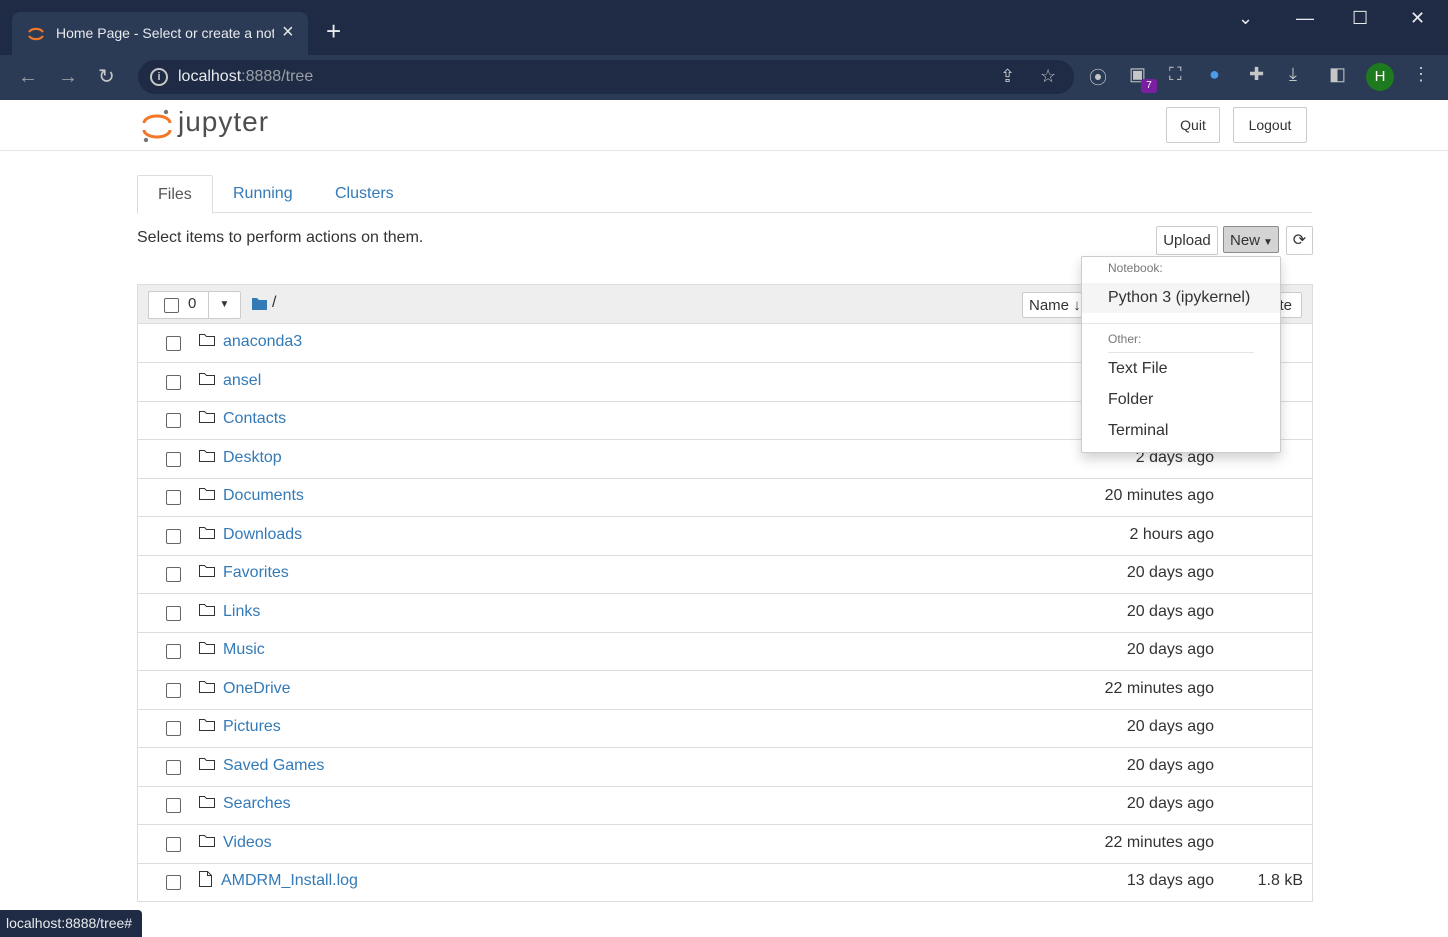 The image size is (1448, 937). Describe the element at coordinates (1360, 18) in the screenshot. I see `maximize-icon: ☐` at that location.